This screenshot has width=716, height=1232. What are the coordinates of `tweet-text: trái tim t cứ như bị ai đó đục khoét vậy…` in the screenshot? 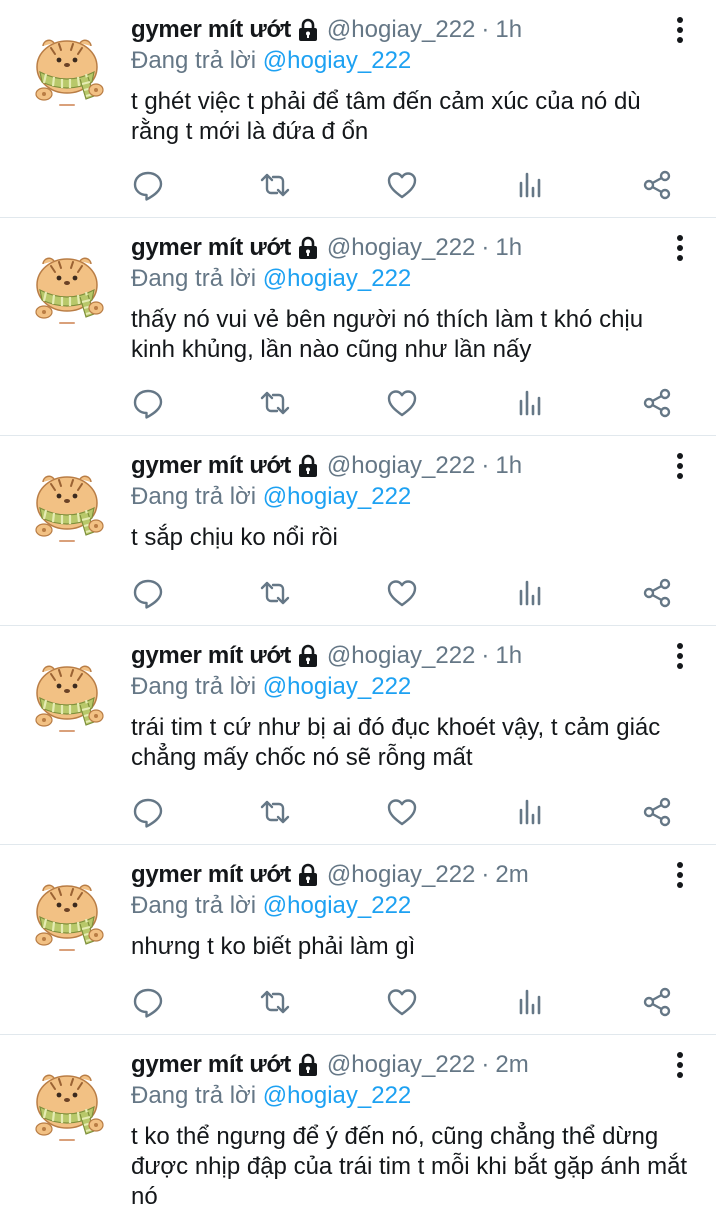 It's located at (396, 742).